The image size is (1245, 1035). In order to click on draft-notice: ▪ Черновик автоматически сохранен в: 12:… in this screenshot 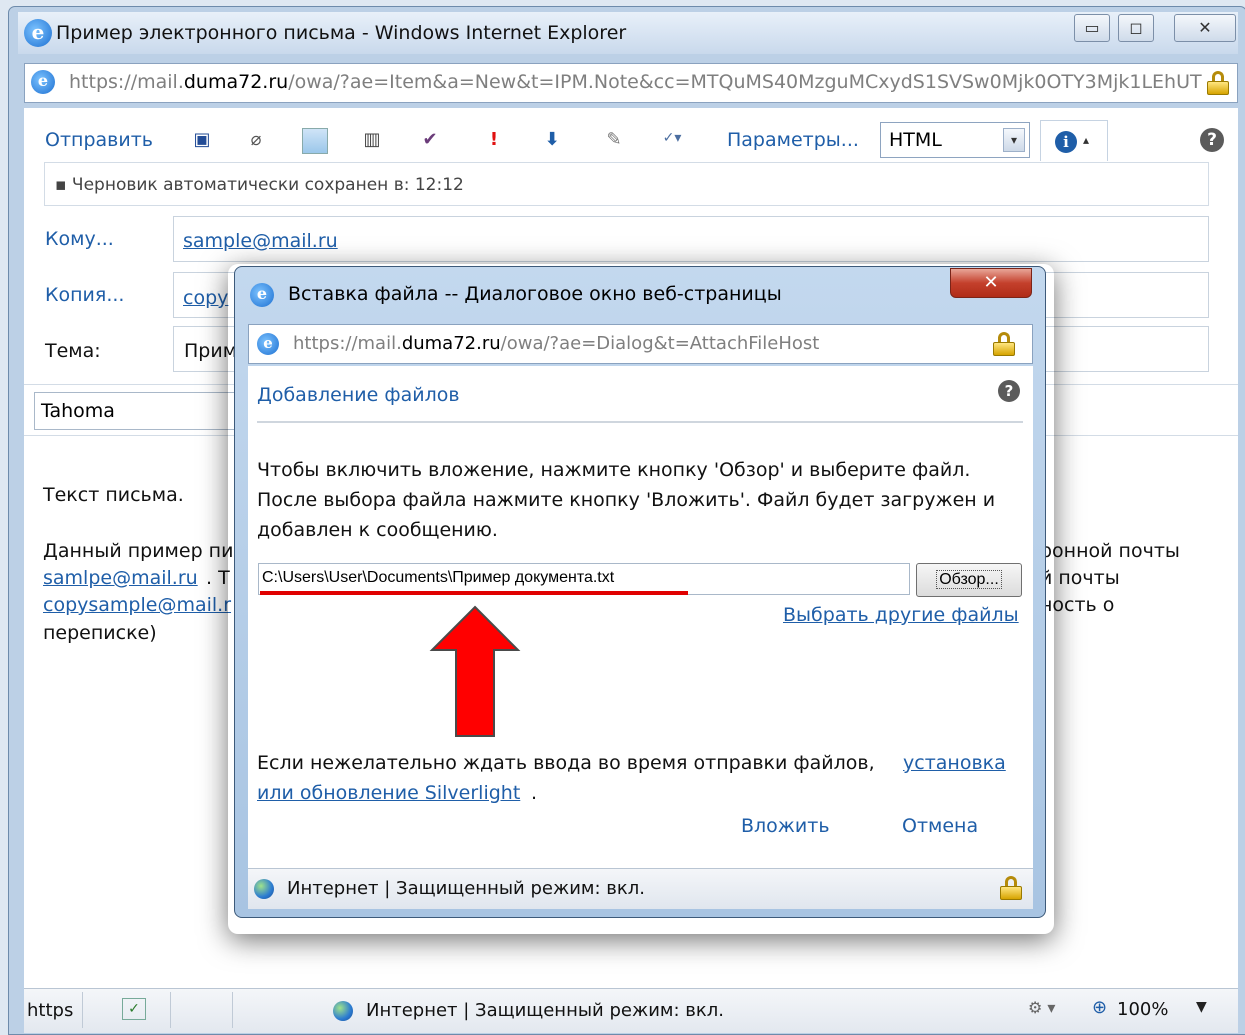, I will do `click(626, 184)`.